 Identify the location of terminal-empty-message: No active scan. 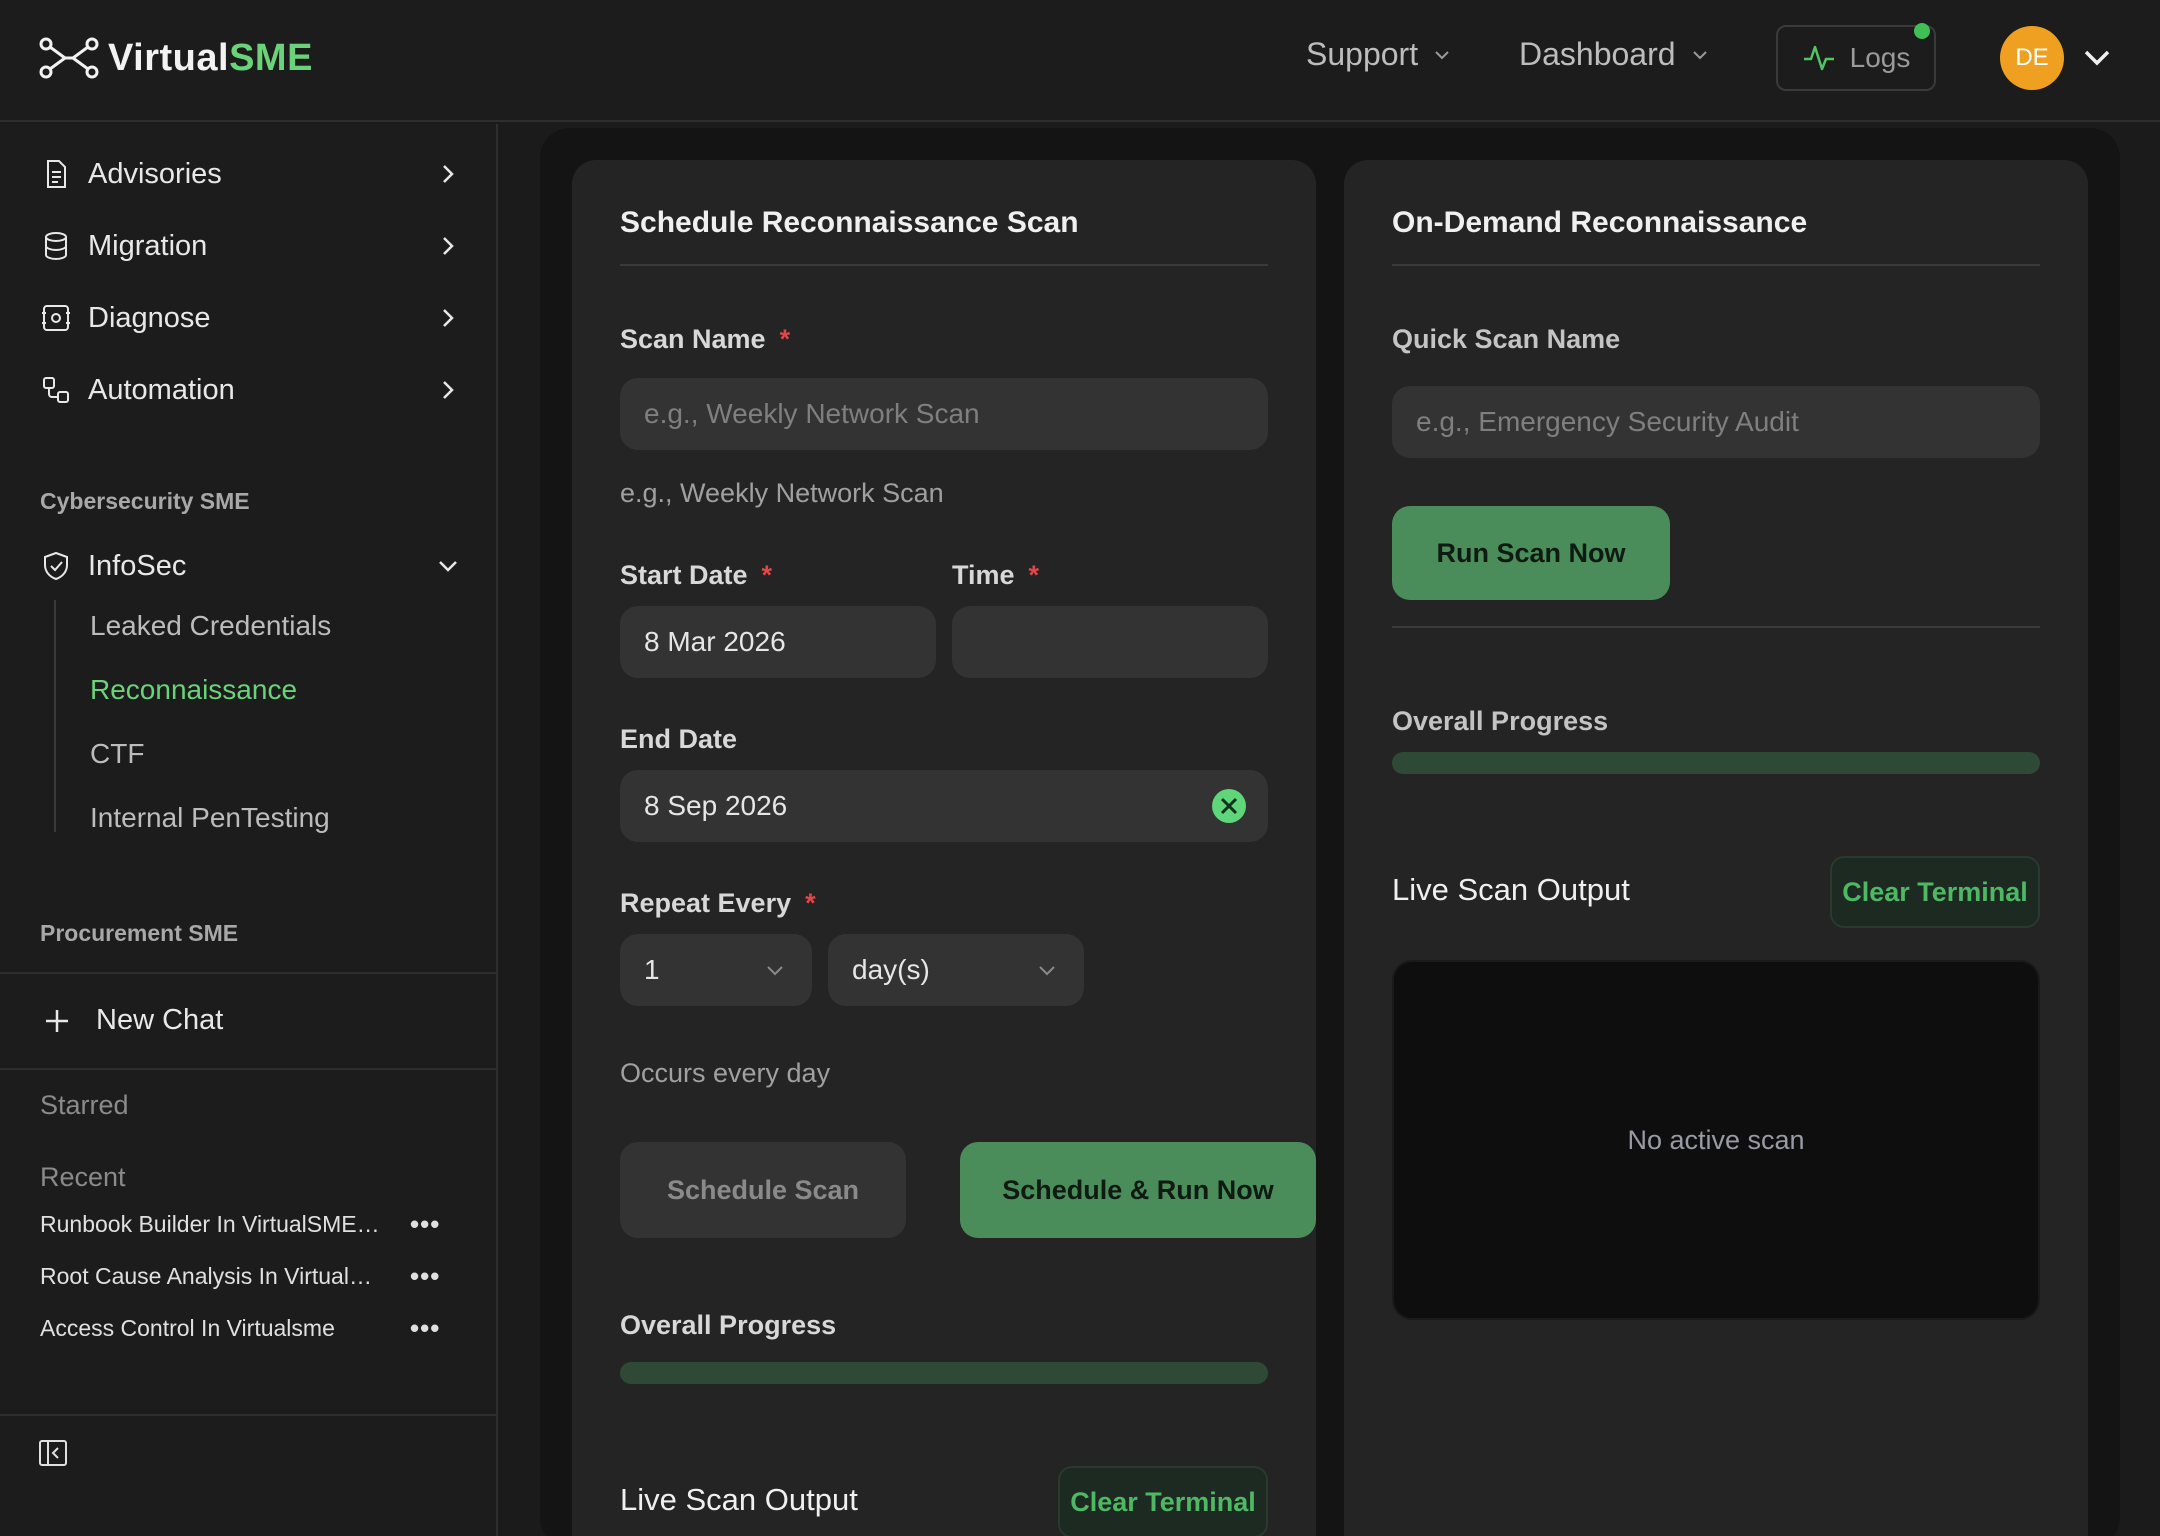
(1716, 1139).